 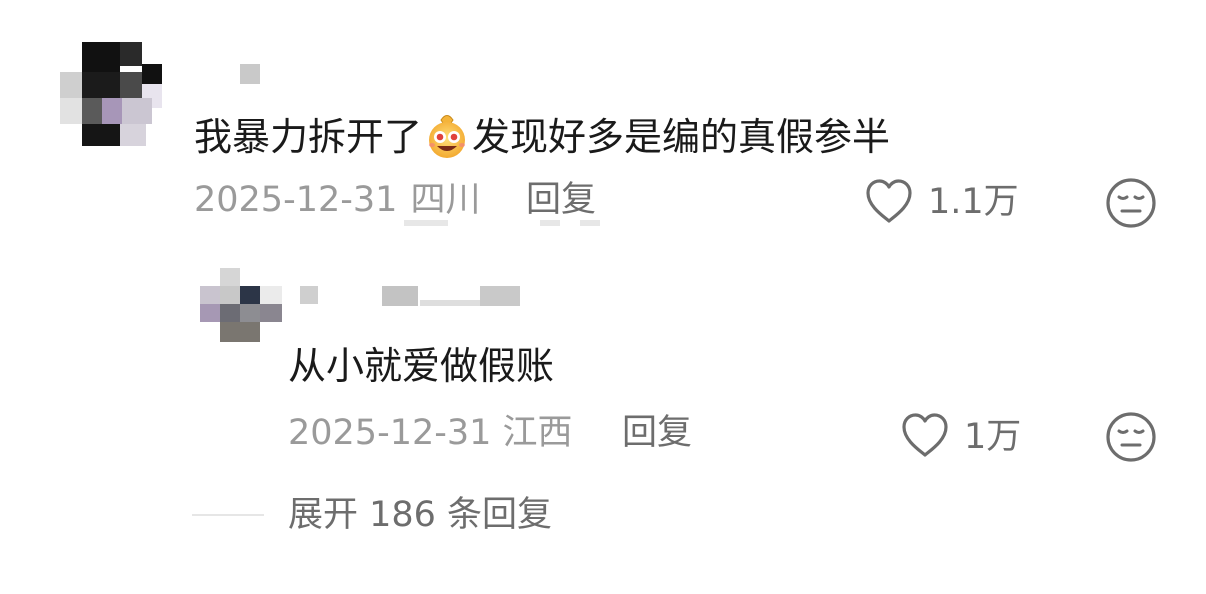 I want to click on comment-location: 四川, so click(x=445, y=200).